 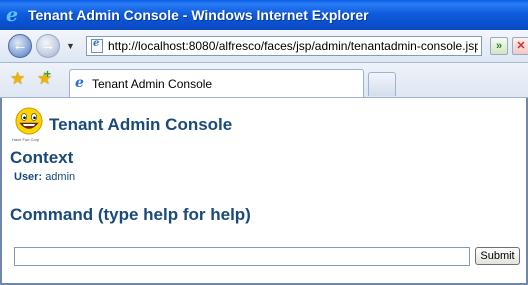 What do you see at coordinates (216, 83) in the screenshot?
I see `tab-tenant-admin-console: e Tenant Admin Console` at bounding box center [216, 83].